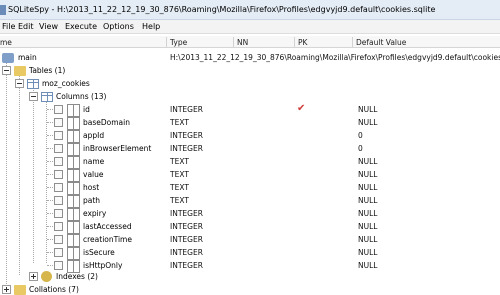 Image resolution: width=500 pixels, height=295 pixels. I want to click on column-row: isSecure INTEGER NULL, so click(250, 253).